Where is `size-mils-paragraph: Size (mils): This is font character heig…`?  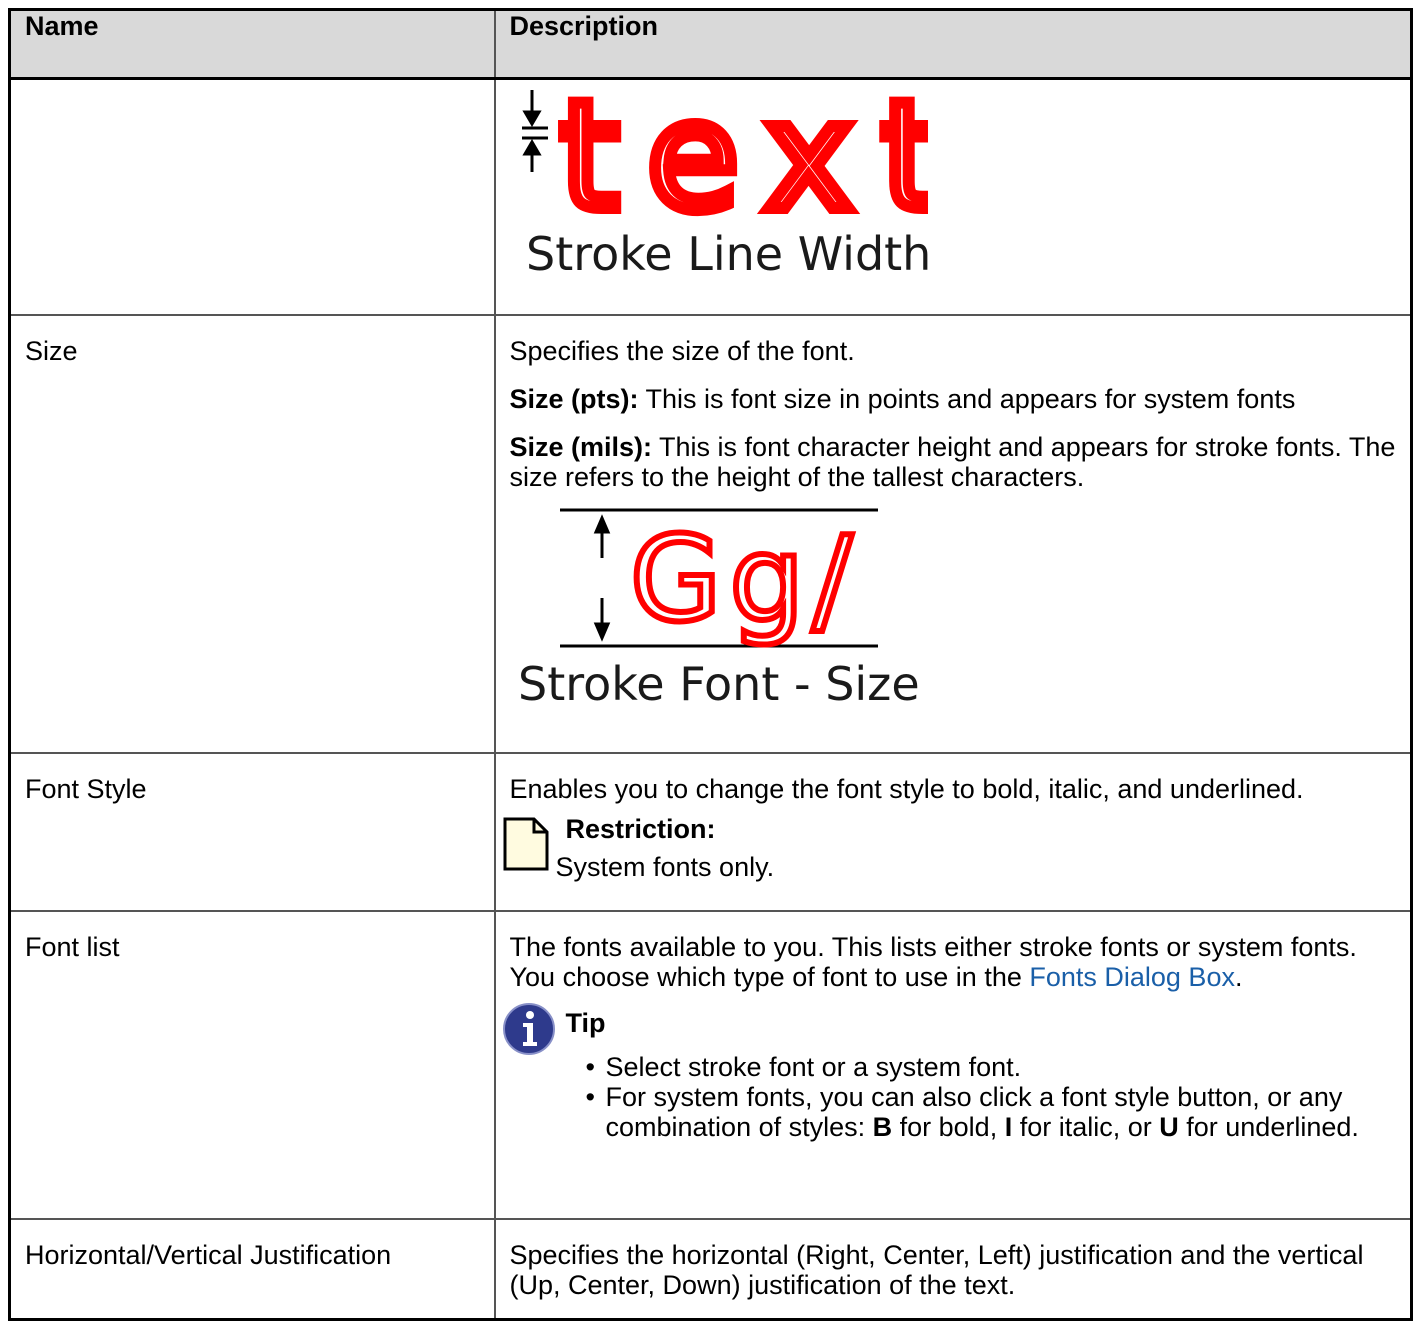
size-mils-paragraph: Size (mils): This is font character heig… is located at coordinates (953, 462).